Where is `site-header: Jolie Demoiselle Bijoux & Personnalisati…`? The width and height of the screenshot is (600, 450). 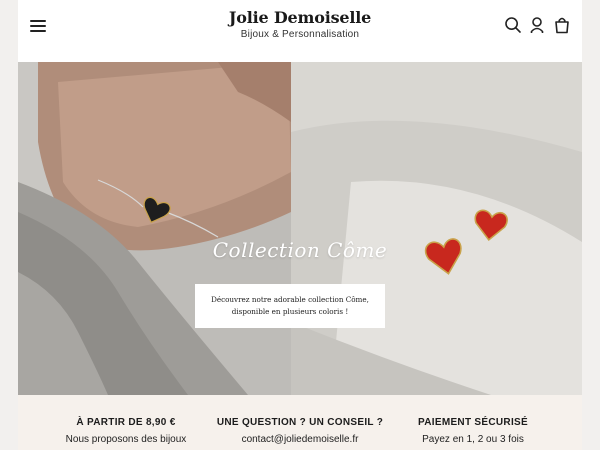 site-header: Jolie Demoiselle Bijoux & Personnalisati… is located at coordinates (300, 31).